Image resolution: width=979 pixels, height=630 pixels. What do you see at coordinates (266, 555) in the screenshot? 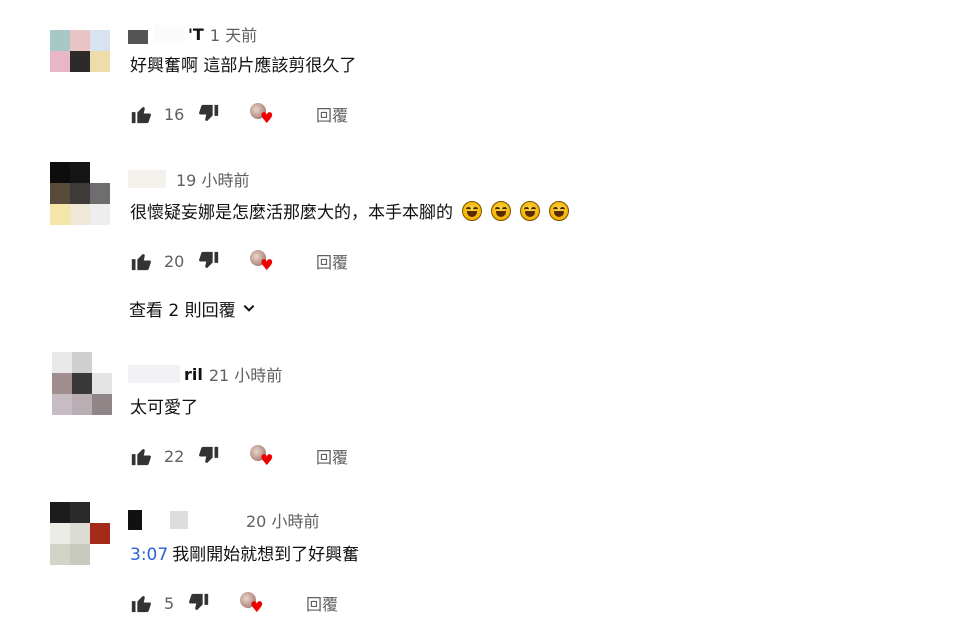
I see `comment-body: 我剛開始就想到了好興奮` at bounding box center [266, 555].